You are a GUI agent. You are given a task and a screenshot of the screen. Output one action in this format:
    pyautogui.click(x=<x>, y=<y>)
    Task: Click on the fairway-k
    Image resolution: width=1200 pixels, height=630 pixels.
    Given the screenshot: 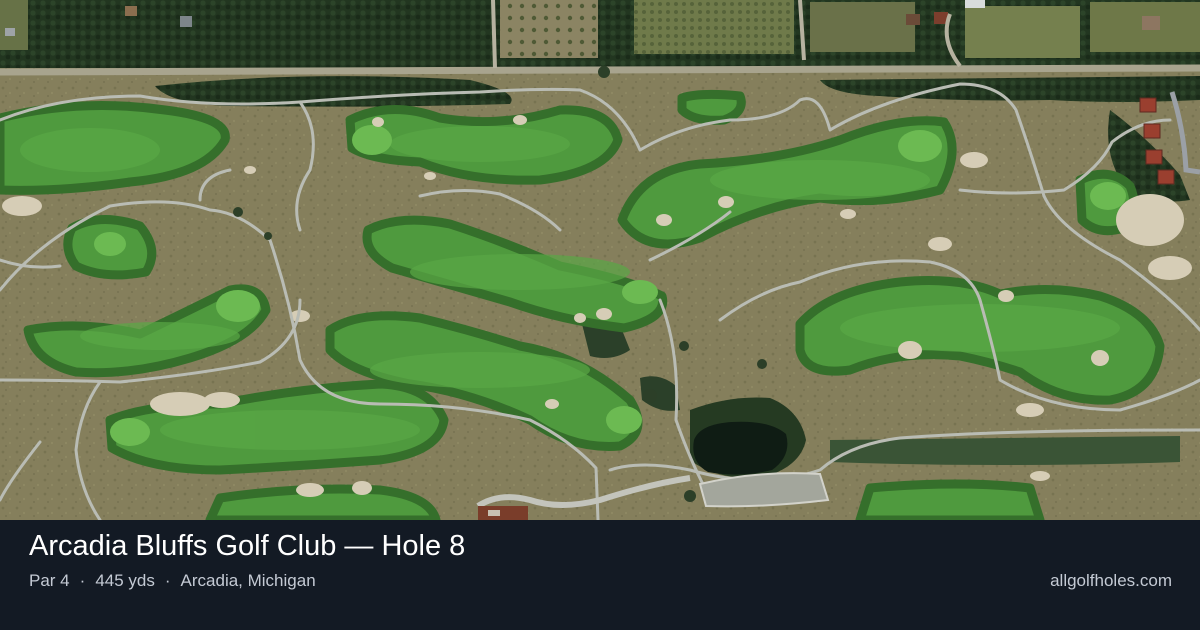 What is the action you would take?
    pyautogui.click(x=323, y=502)
    